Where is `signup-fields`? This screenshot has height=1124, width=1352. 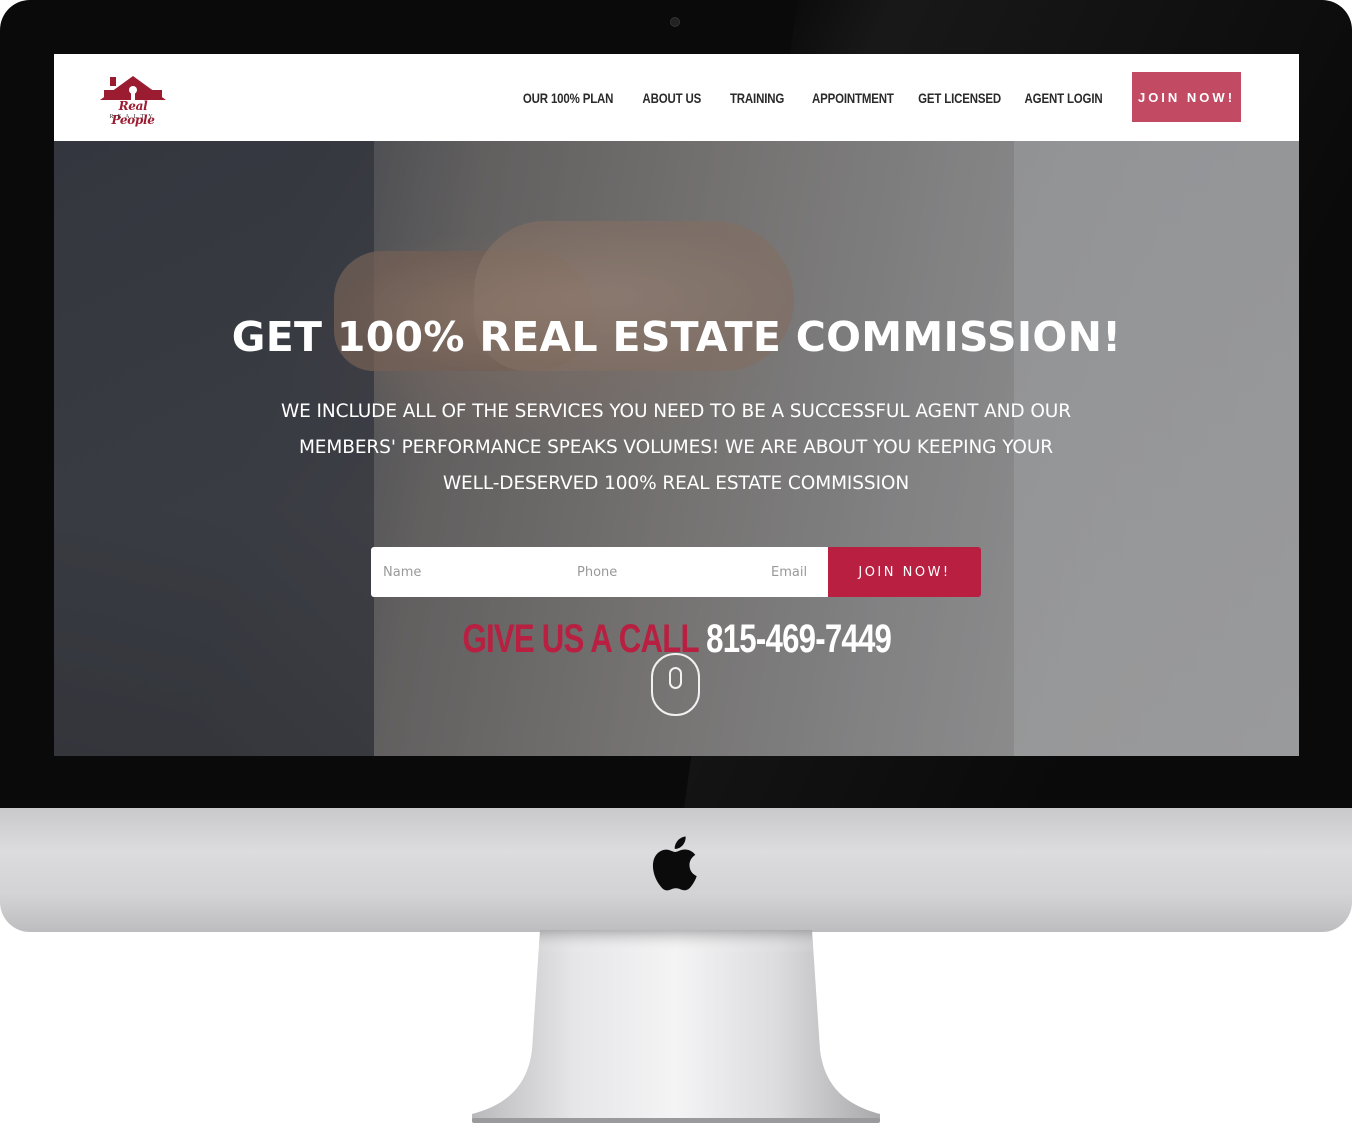 signup-fields is located at coordinates (662, 572).